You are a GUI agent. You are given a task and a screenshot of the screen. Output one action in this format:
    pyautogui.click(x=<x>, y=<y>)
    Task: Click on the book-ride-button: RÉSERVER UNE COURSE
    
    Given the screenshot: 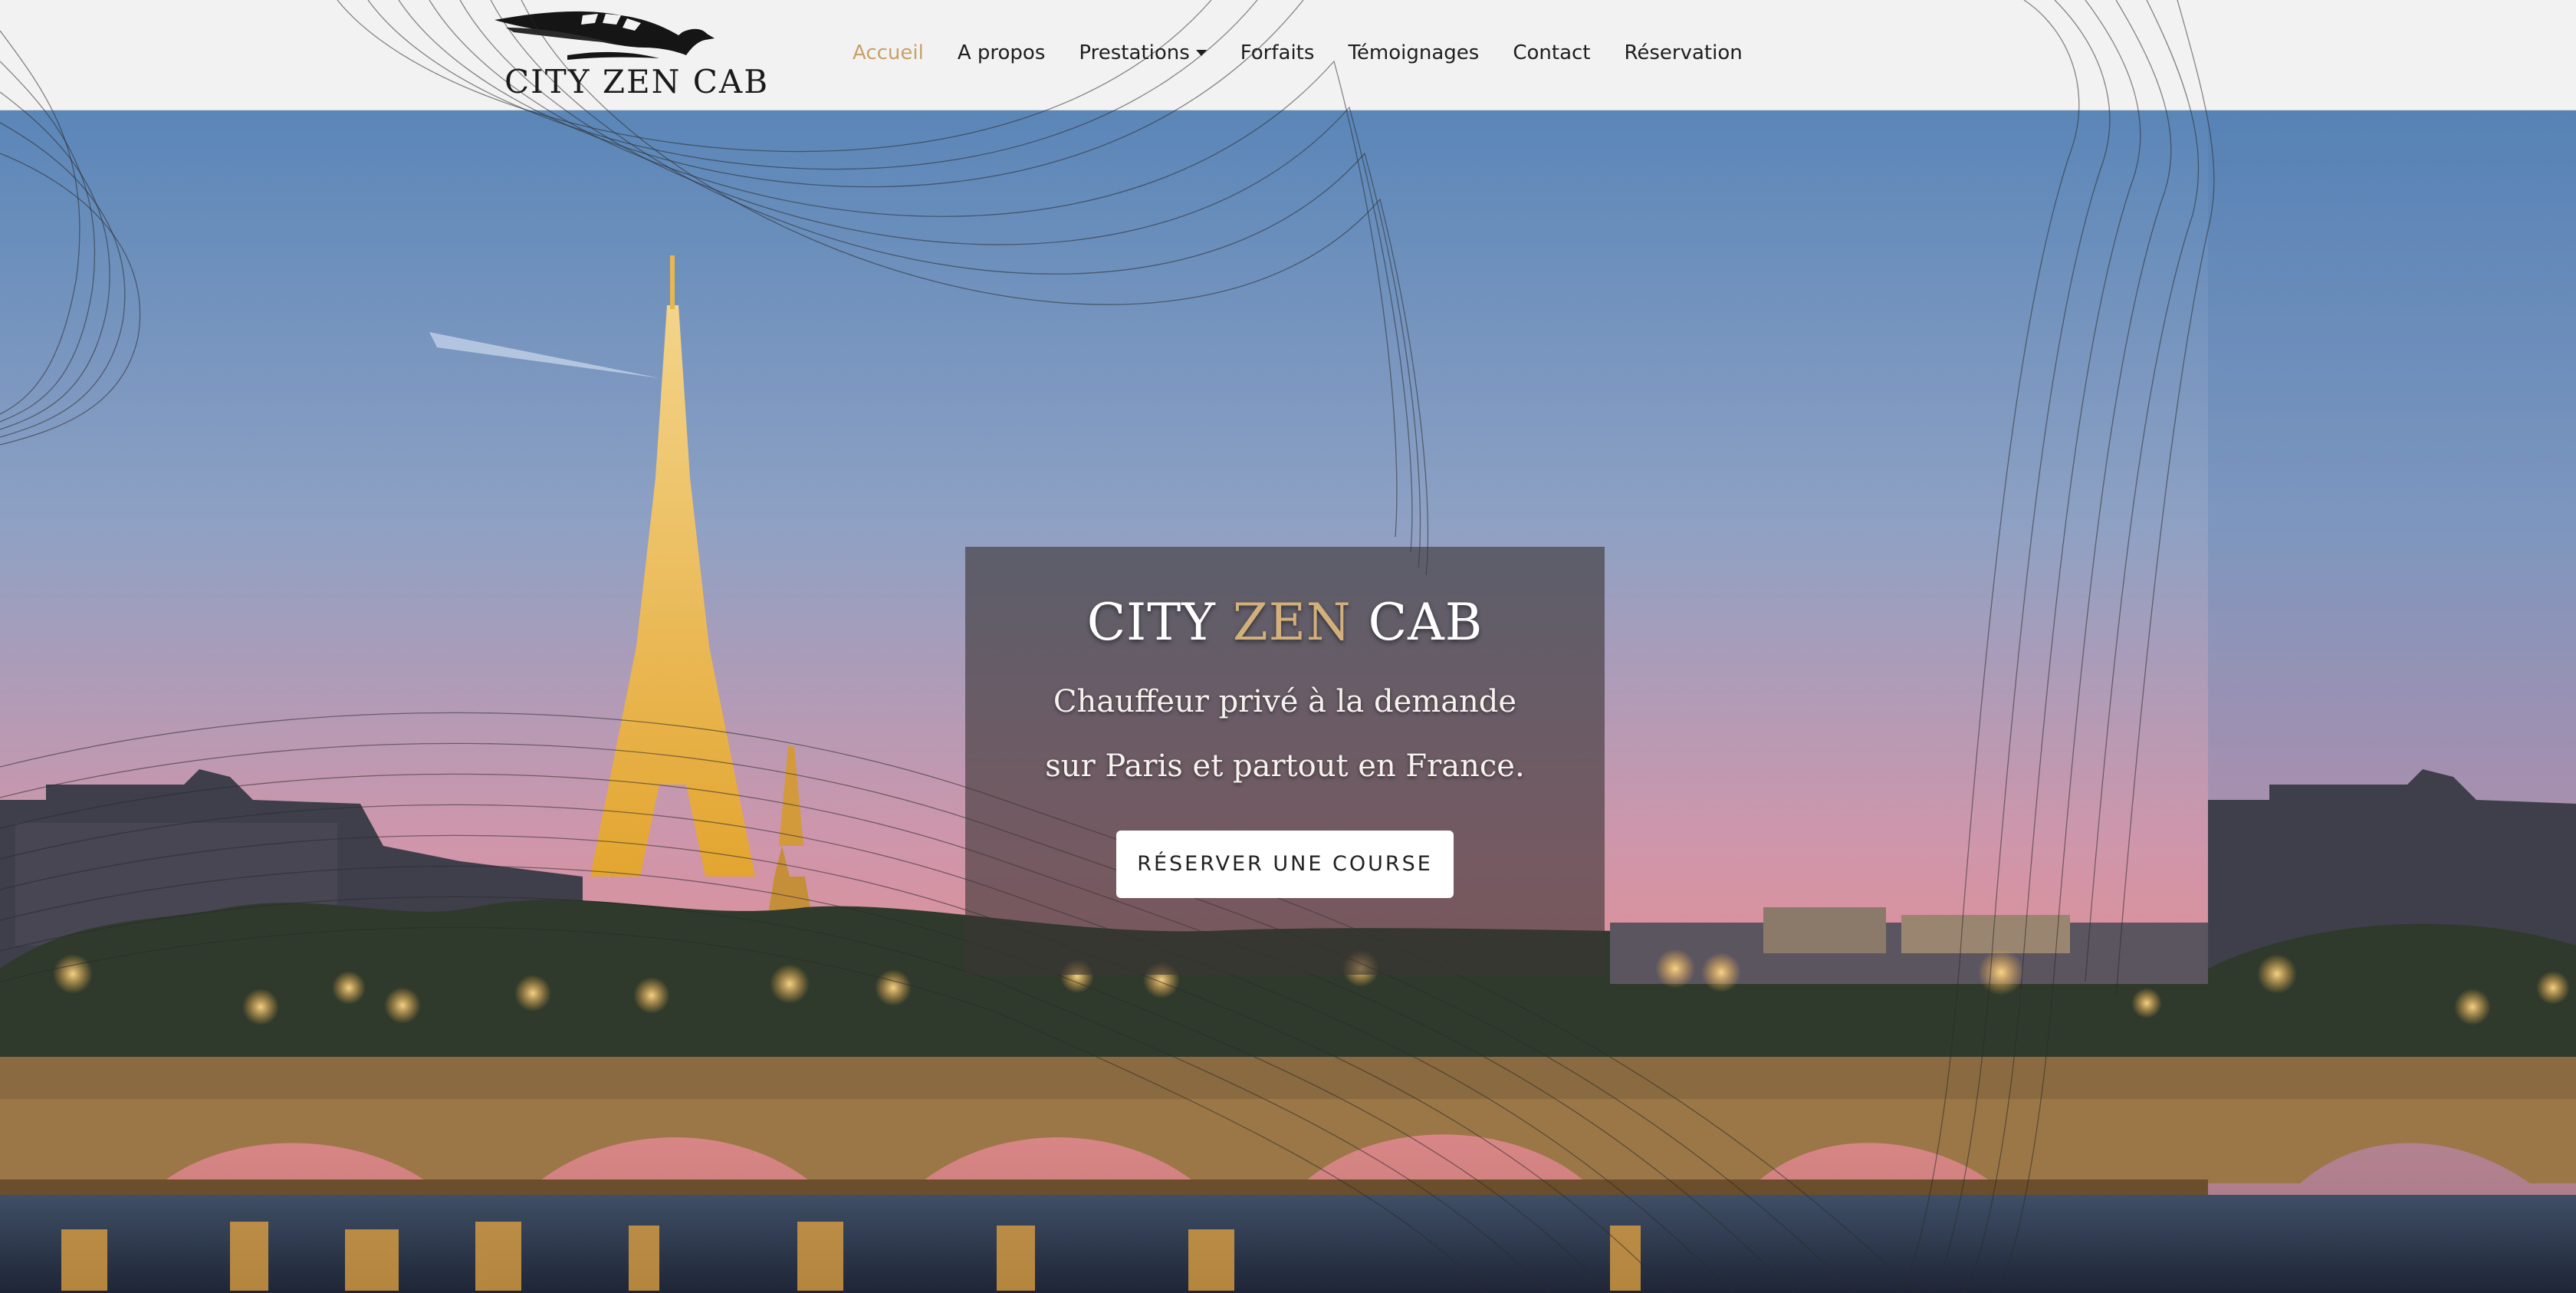 What is the action you would take?
    pyautogui.click(x=1285, y=864)
    